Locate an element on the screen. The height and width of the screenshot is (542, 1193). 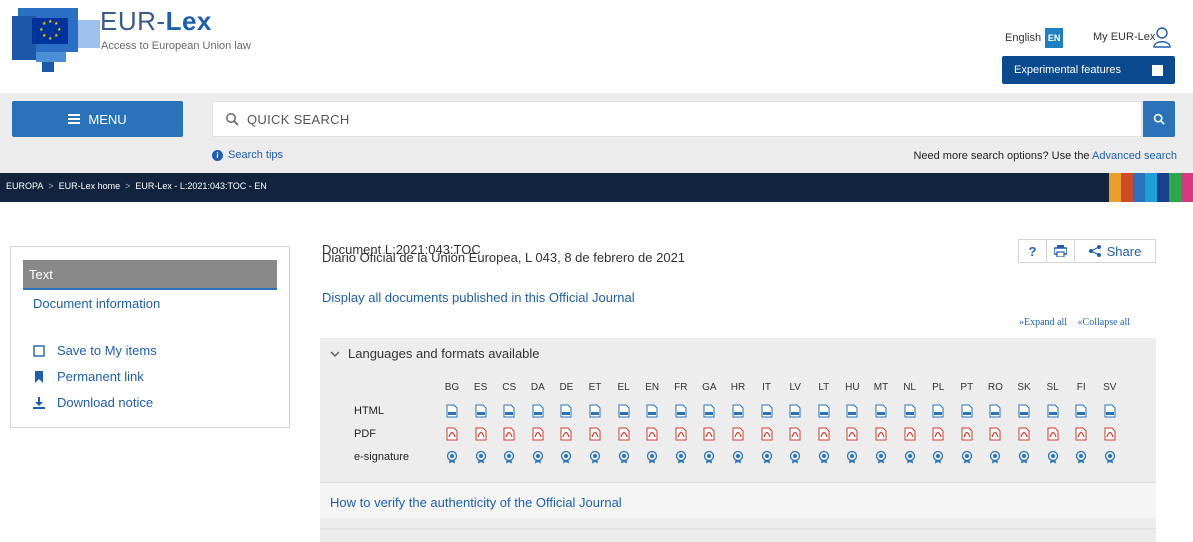
sidebar-heading-text: Text is located at coordinates (150, 274).